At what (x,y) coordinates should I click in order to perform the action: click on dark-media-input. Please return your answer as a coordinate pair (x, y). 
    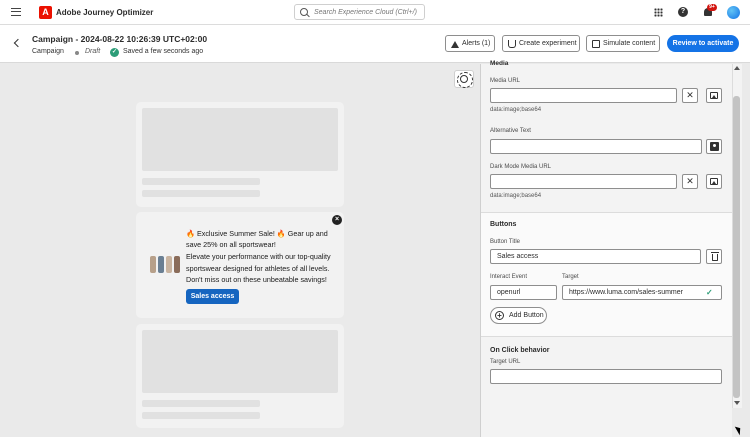
    Looking at the image, I should click on (583, 181).